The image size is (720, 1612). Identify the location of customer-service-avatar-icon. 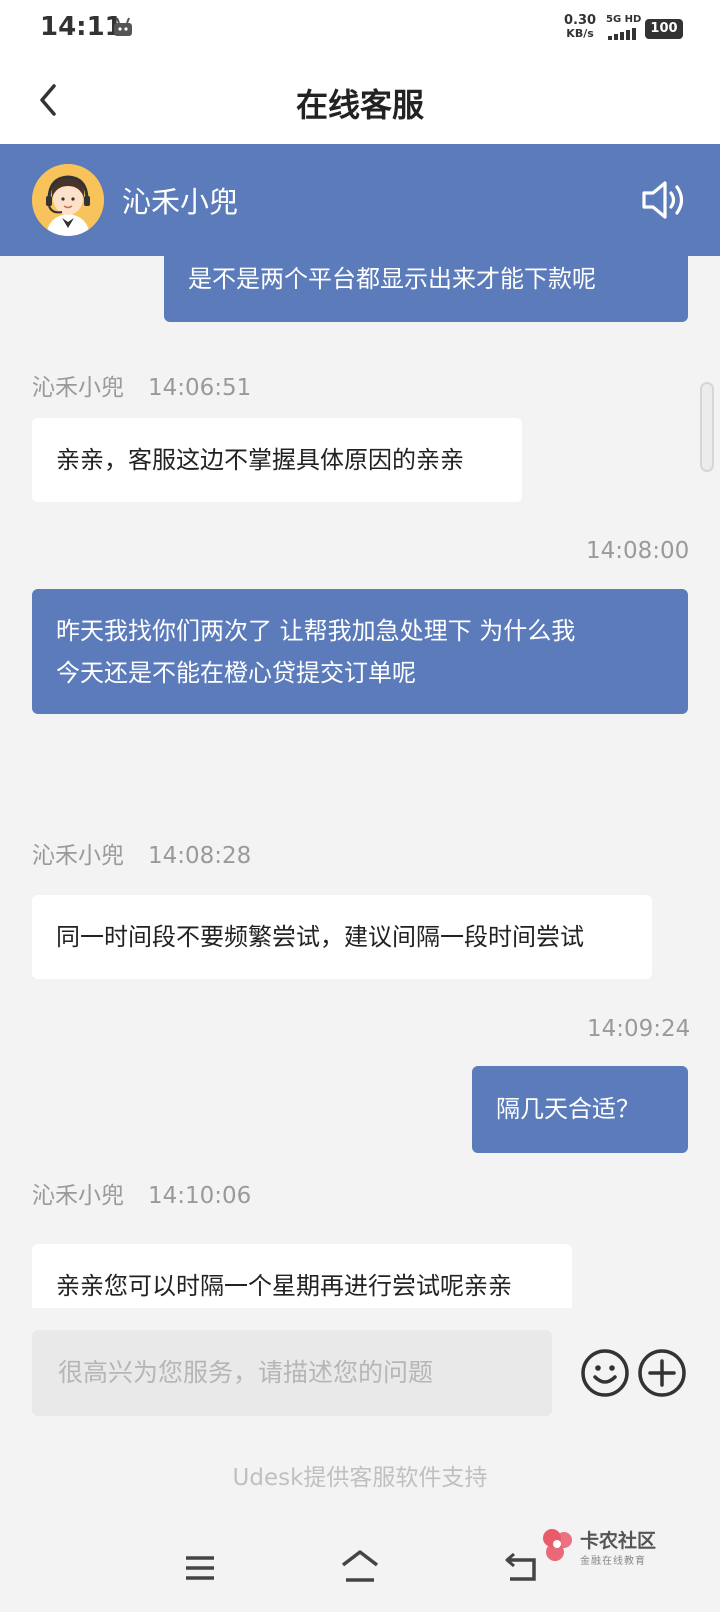
(68, 200).